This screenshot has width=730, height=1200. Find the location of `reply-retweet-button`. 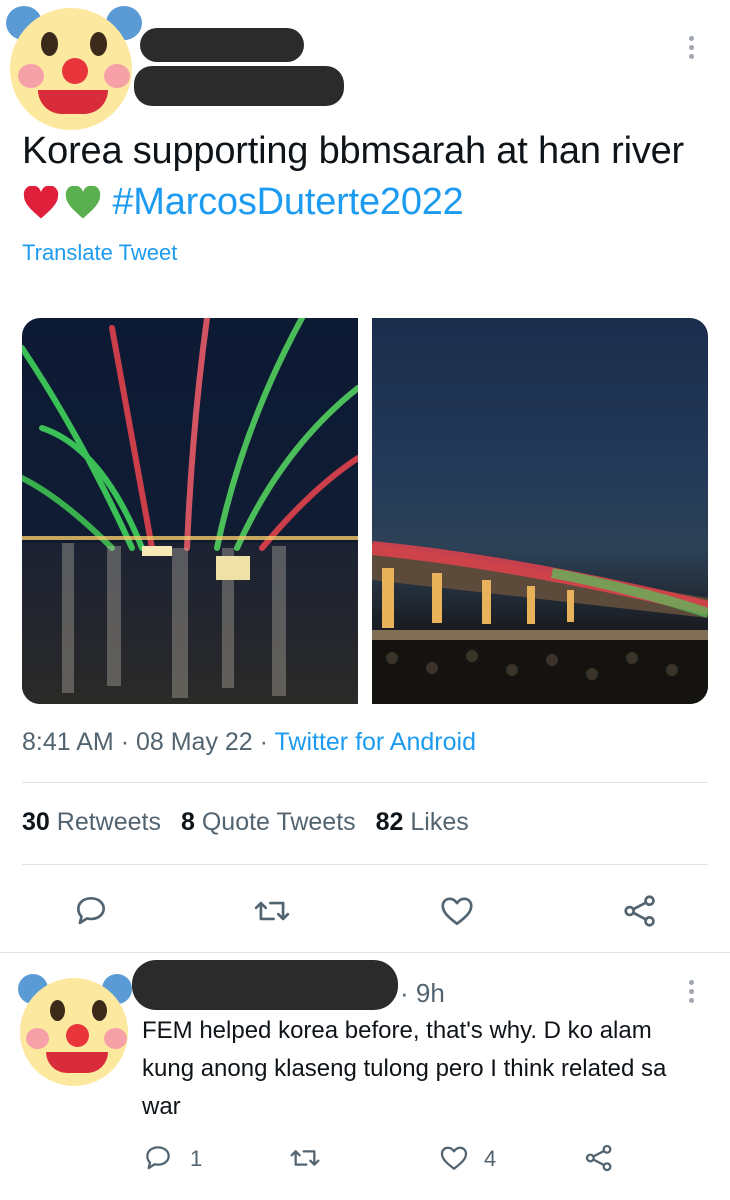

reply-retweet-button is located at coordinates (305, 1158).